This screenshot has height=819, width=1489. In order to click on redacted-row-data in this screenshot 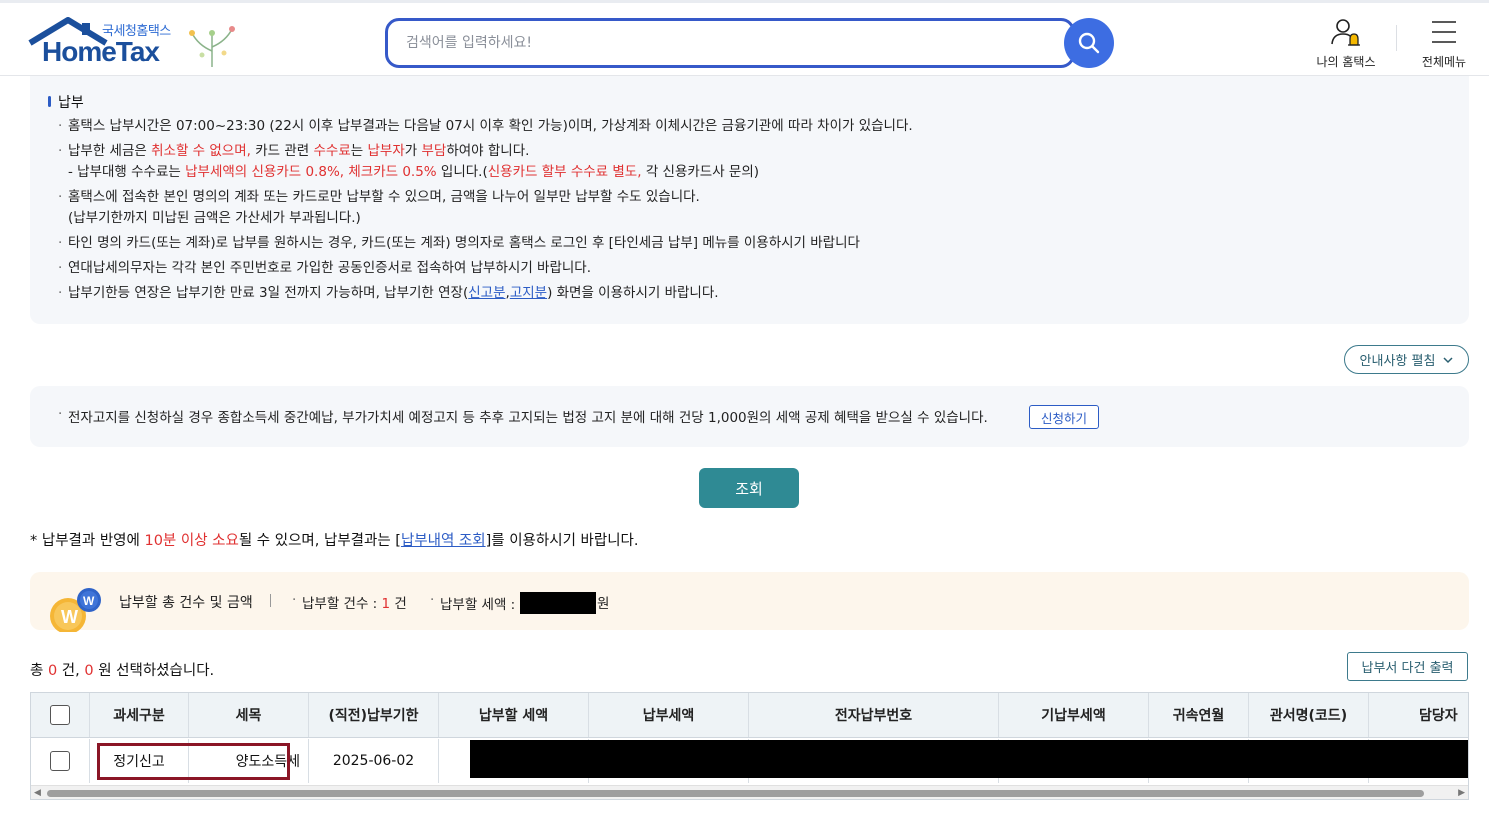, I will do `click(969, 759)`.